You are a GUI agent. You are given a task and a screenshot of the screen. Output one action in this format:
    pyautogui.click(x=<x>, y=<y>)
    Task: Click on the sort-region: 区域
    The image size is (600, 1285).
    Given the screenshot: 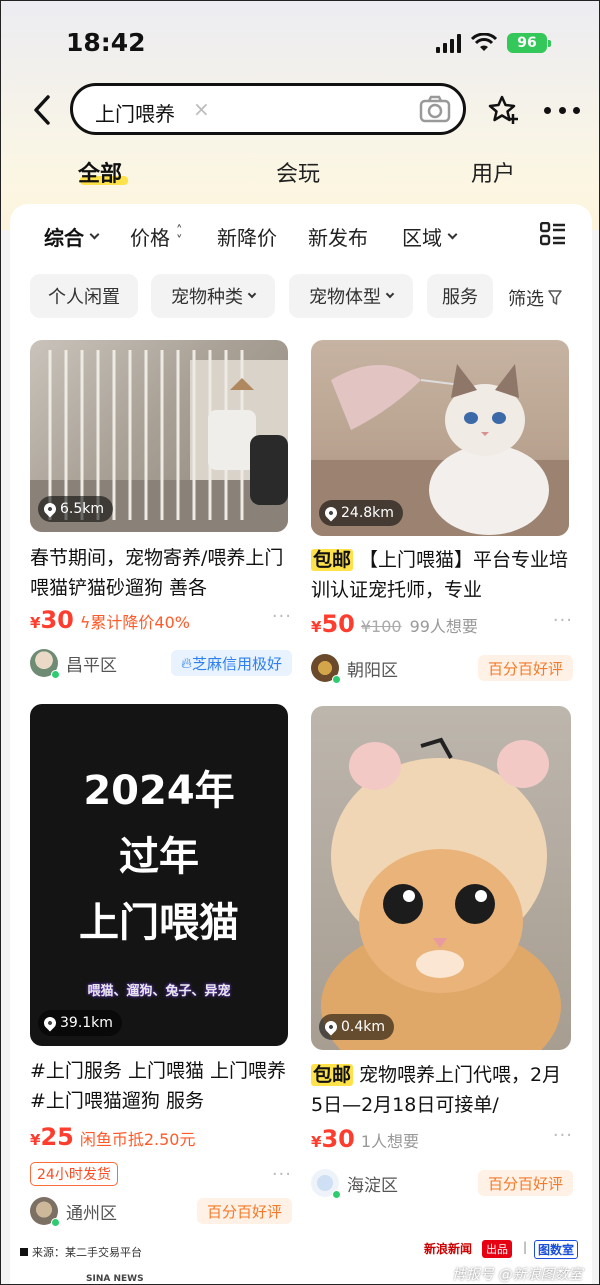 What is the action you would take?
    pyautogui.click(x=430, y=236)
    